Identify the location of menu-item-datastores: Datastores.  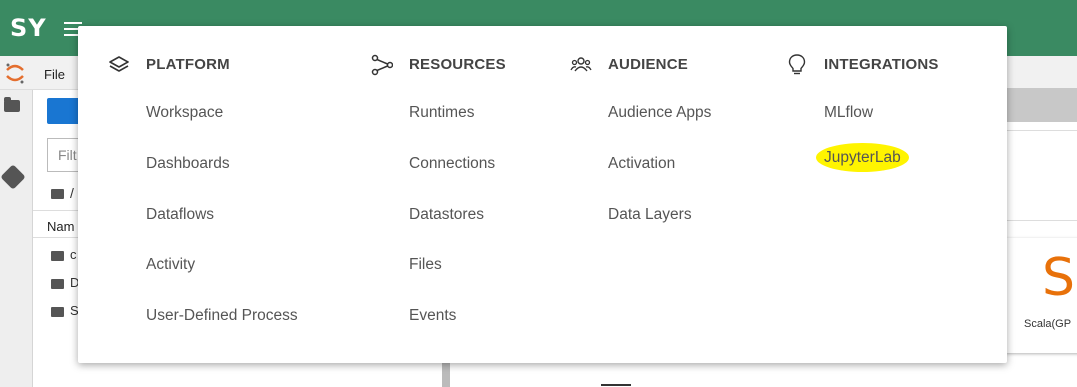
(446, 215).